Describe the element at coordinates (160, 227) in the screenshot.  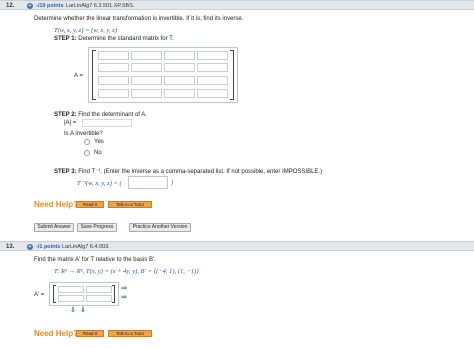
I see `practice-another-version-button: Practice Another Version` at that location.